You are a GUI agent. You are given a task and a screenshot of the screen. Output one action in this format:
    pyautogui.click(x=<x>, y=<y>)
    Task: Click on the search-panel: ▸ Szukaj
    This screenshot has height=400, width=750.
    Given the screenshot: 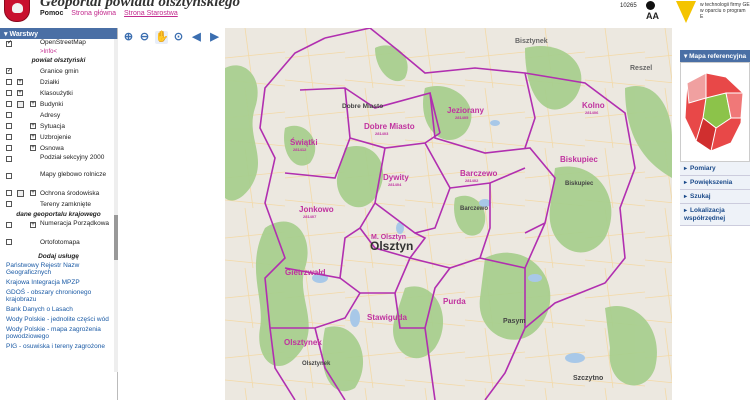 What is the action you would take?
    pyautogui.click(x=715, y=197)
    